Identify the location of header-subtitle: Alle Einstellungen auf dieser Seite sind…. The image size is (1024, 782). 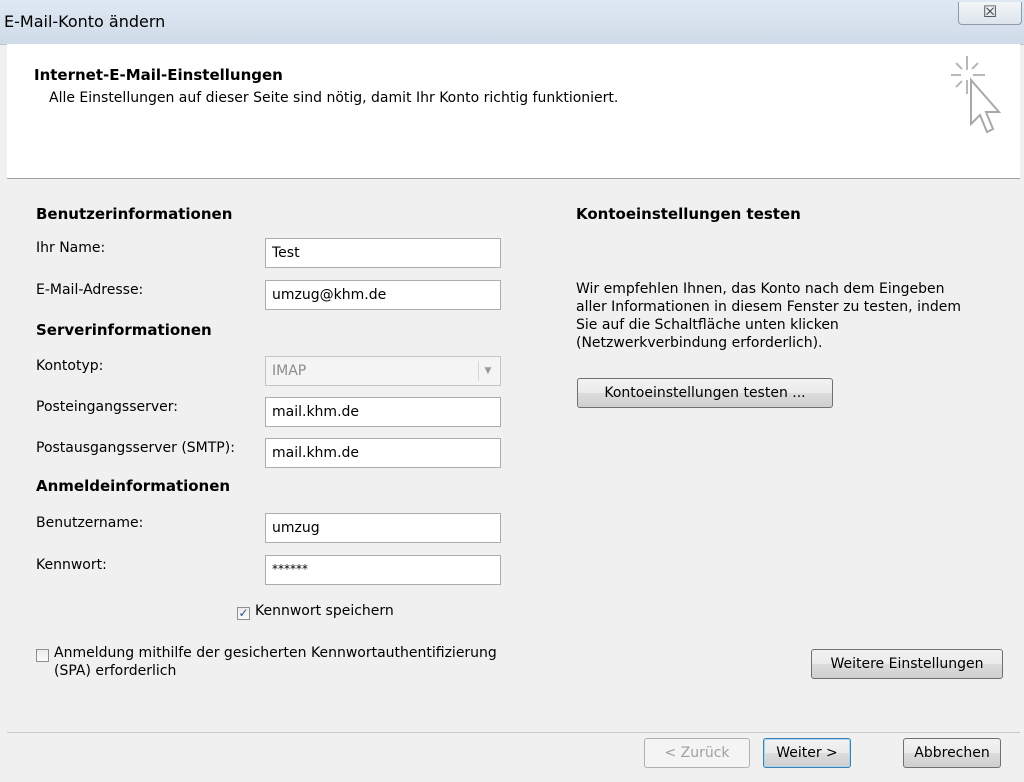
(334, 98).